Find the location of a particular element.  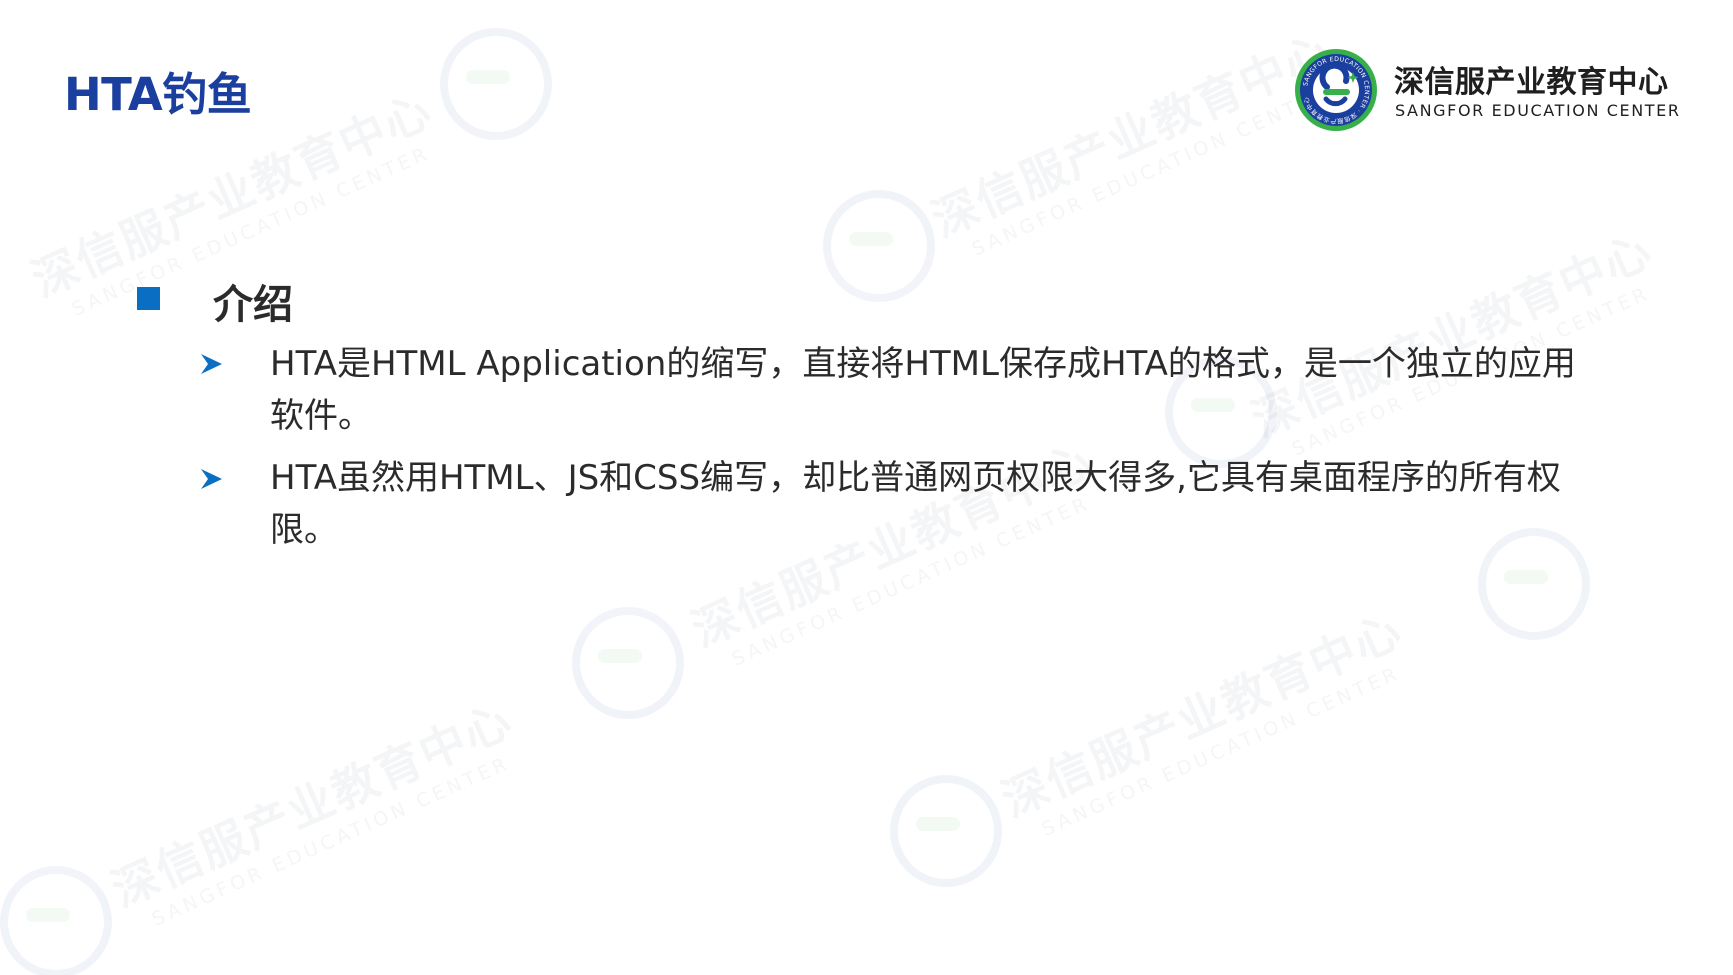

logo-name-en: SANGFOR EDUCATION CENTER is located at coordinates (1538, 110).